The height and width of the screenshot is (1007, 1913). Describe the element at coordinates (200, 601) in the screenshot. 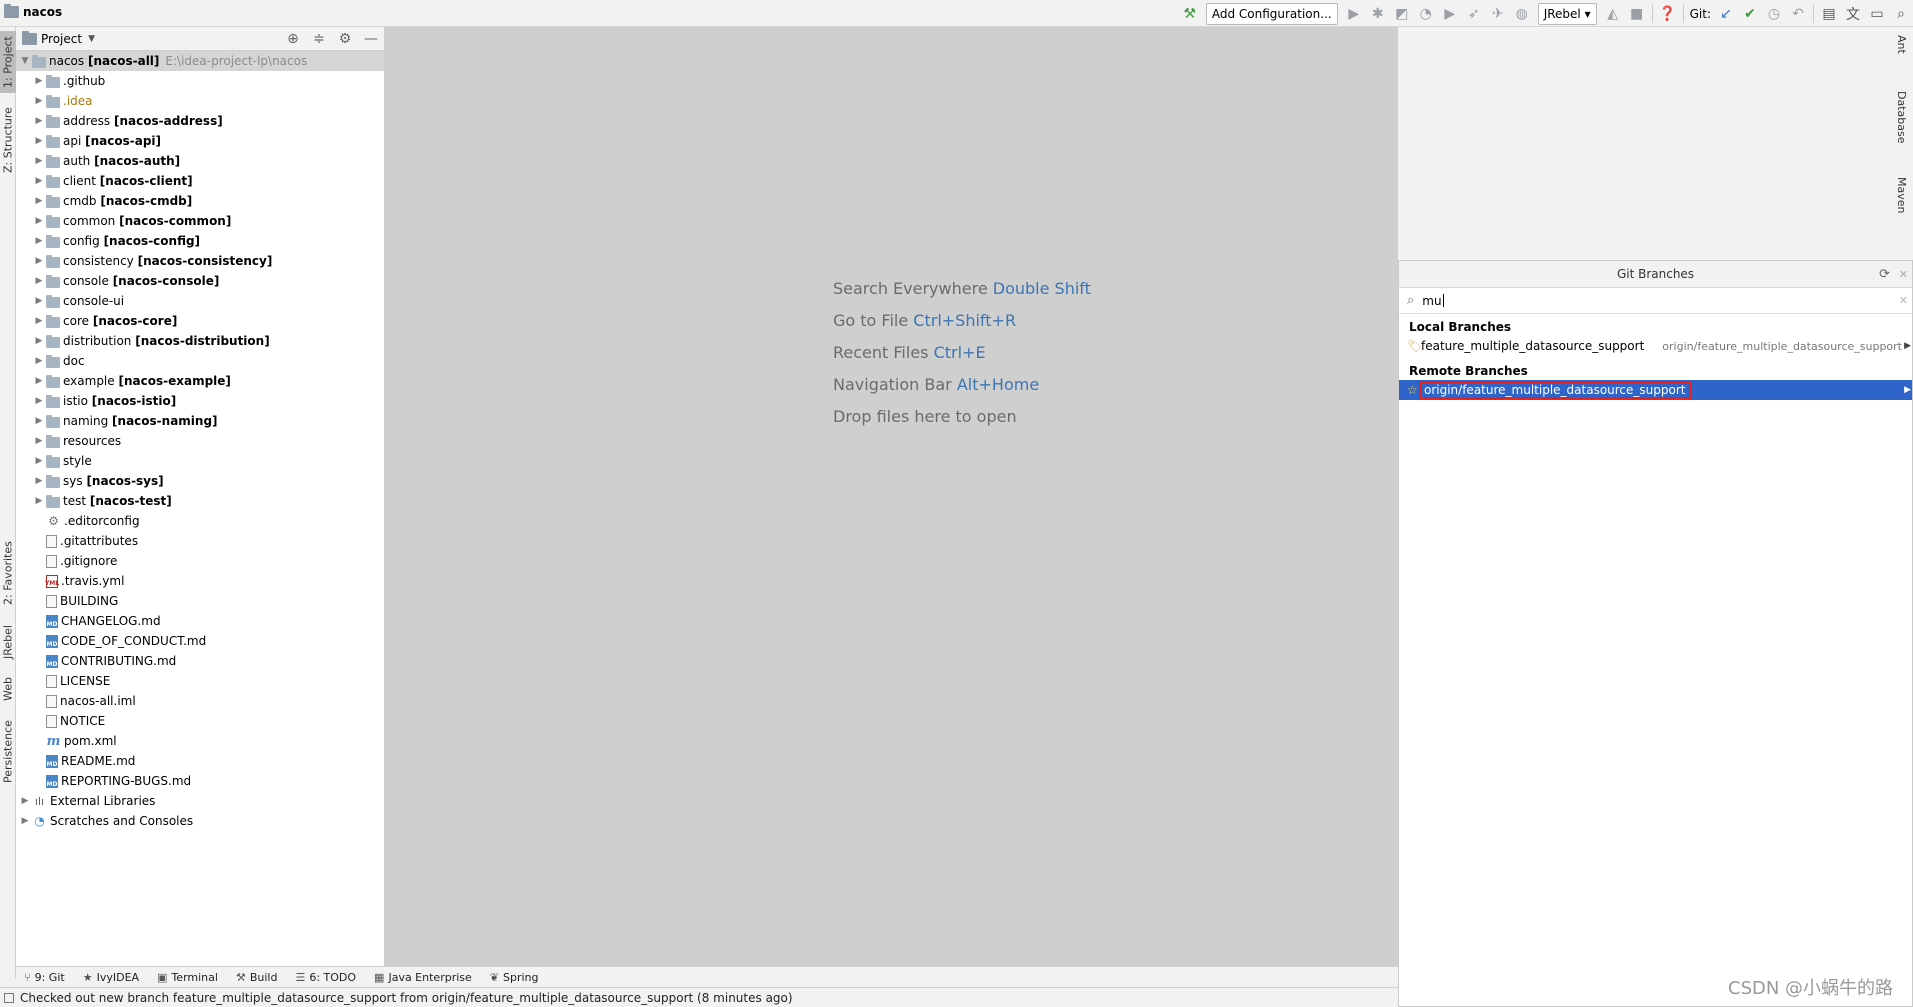

I see `tree-item: BUILDING` at that location.